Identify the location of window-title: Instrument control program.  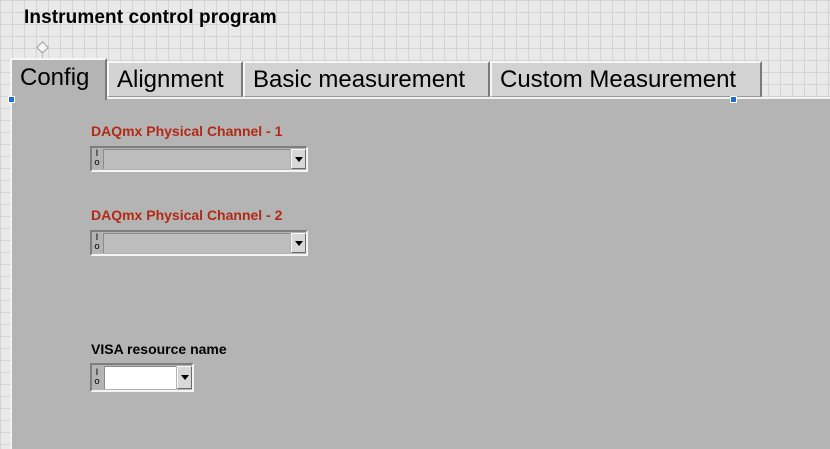
(150, 17).